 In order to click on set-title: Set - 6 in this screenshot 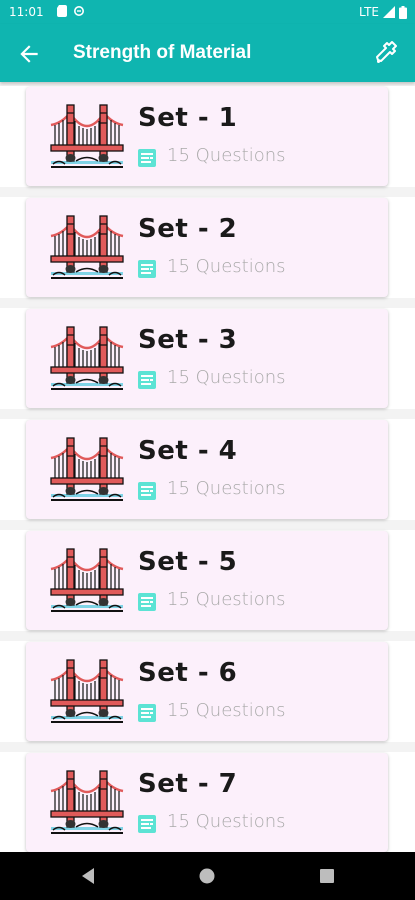, I will do `click(188, 673)`.